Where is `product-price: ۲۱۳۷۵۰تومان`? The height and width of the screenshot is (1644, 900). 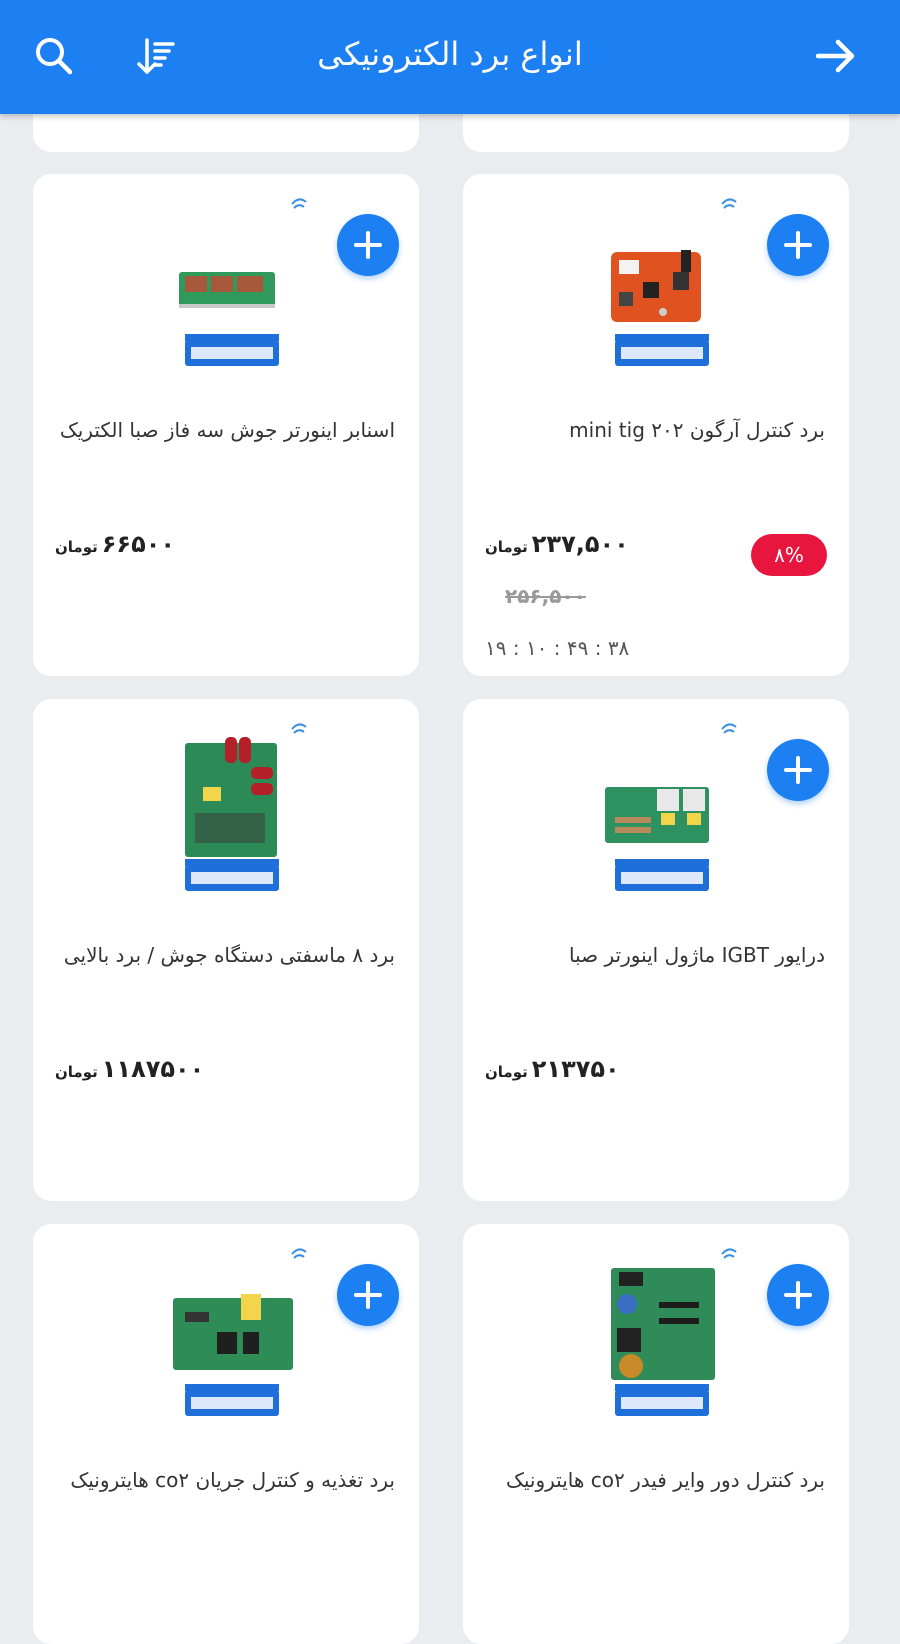
product-price: ۲۱۳۷۵۰تومان is located at coordinates (552, 1069).